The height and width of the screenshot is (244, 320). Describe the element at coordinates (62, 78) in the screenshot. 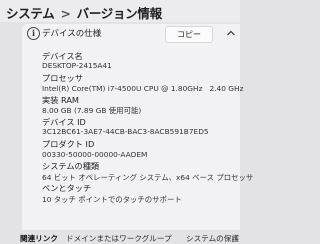

I see `processor-label: プロセッサ` at that location.